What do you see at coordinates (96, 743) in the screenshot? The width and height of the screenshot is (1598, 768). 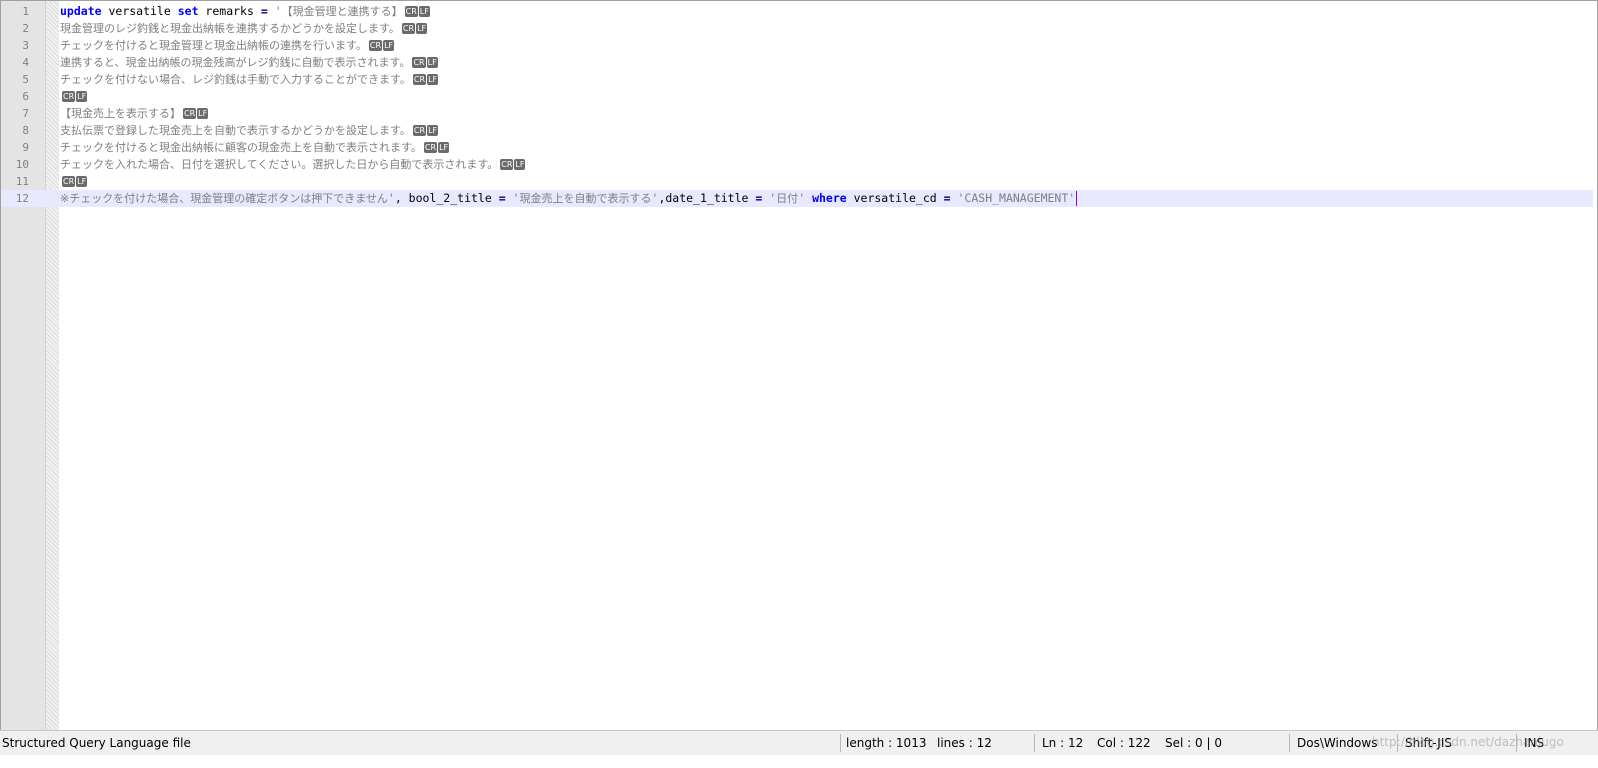 I see `file-type-label: Structured Query Language file` at bounding box center [96, 743].